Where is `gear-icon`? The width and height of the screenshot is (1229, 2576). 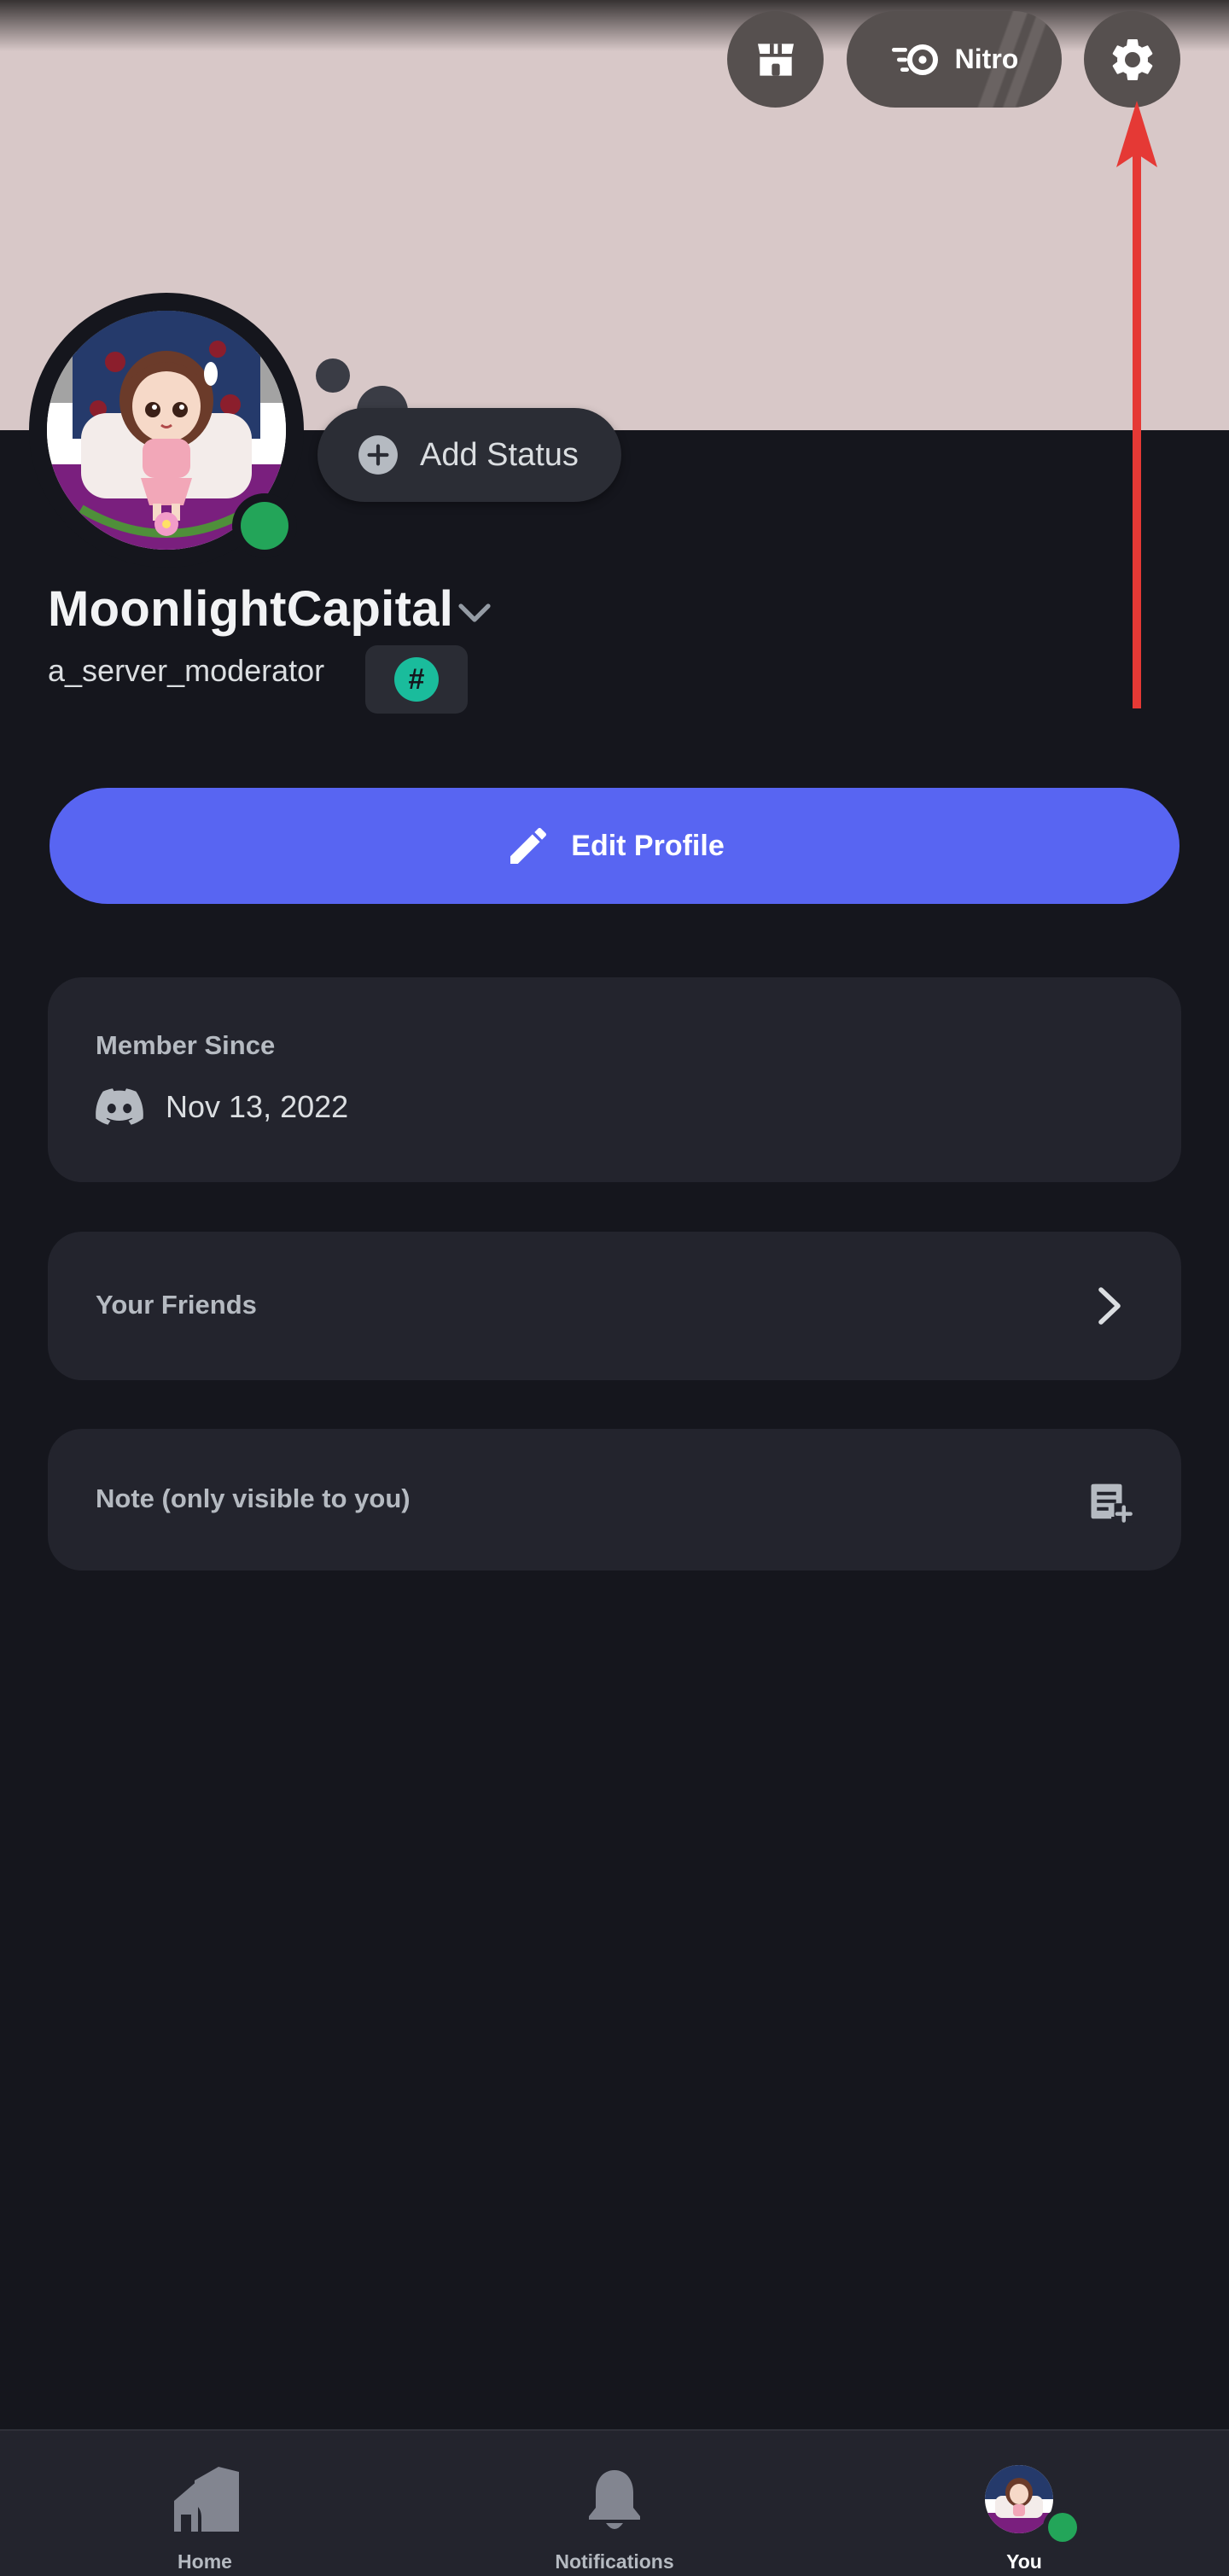 gear-icon is located at coordinates (1132, 59).